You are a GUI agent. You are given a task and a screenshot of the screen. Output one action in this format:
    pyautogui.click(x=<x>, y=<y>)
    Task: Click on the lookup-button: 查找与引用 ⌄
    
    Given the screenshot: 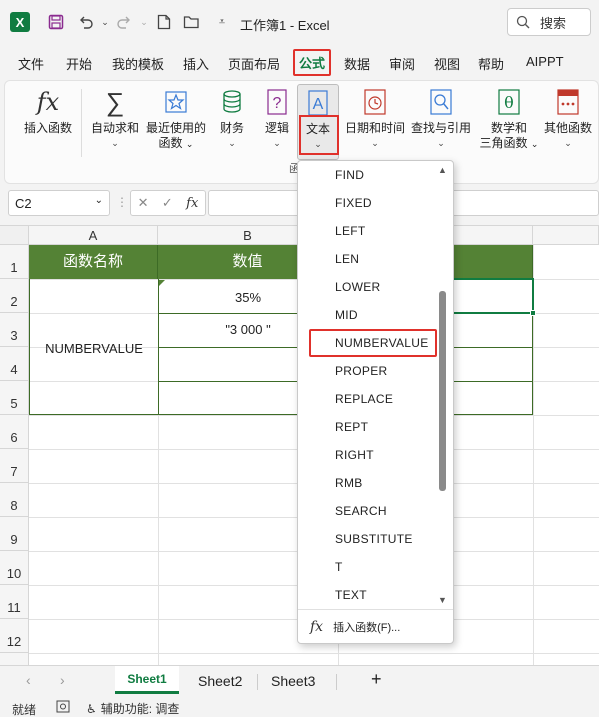 What is the action you would take?
    pyautogui.click(x=441, y=119)
    